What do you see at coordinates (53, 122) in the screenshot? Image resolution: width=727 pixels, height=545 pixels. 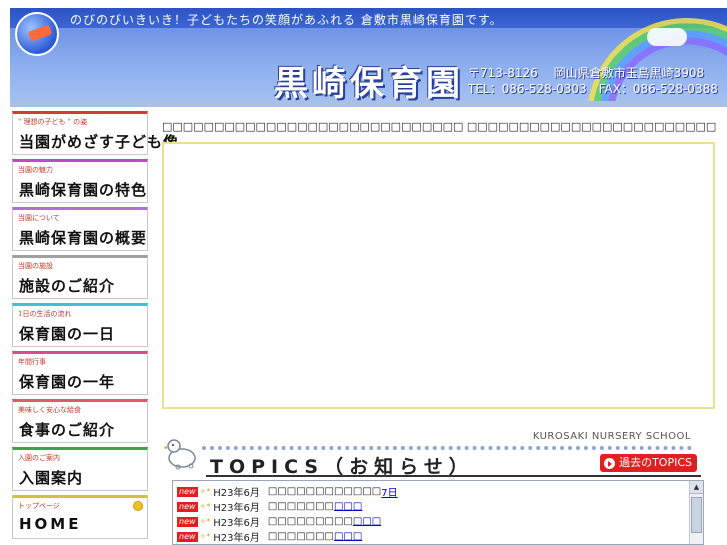 I see `sidebar-item-sub: " 理想の子ども " の姿` at bounding box center [53, 122].